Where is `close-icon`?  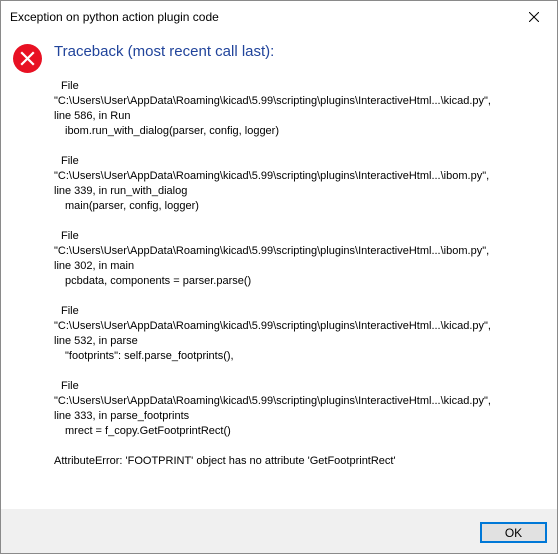
close-icon is located at coordinates (534, 16).